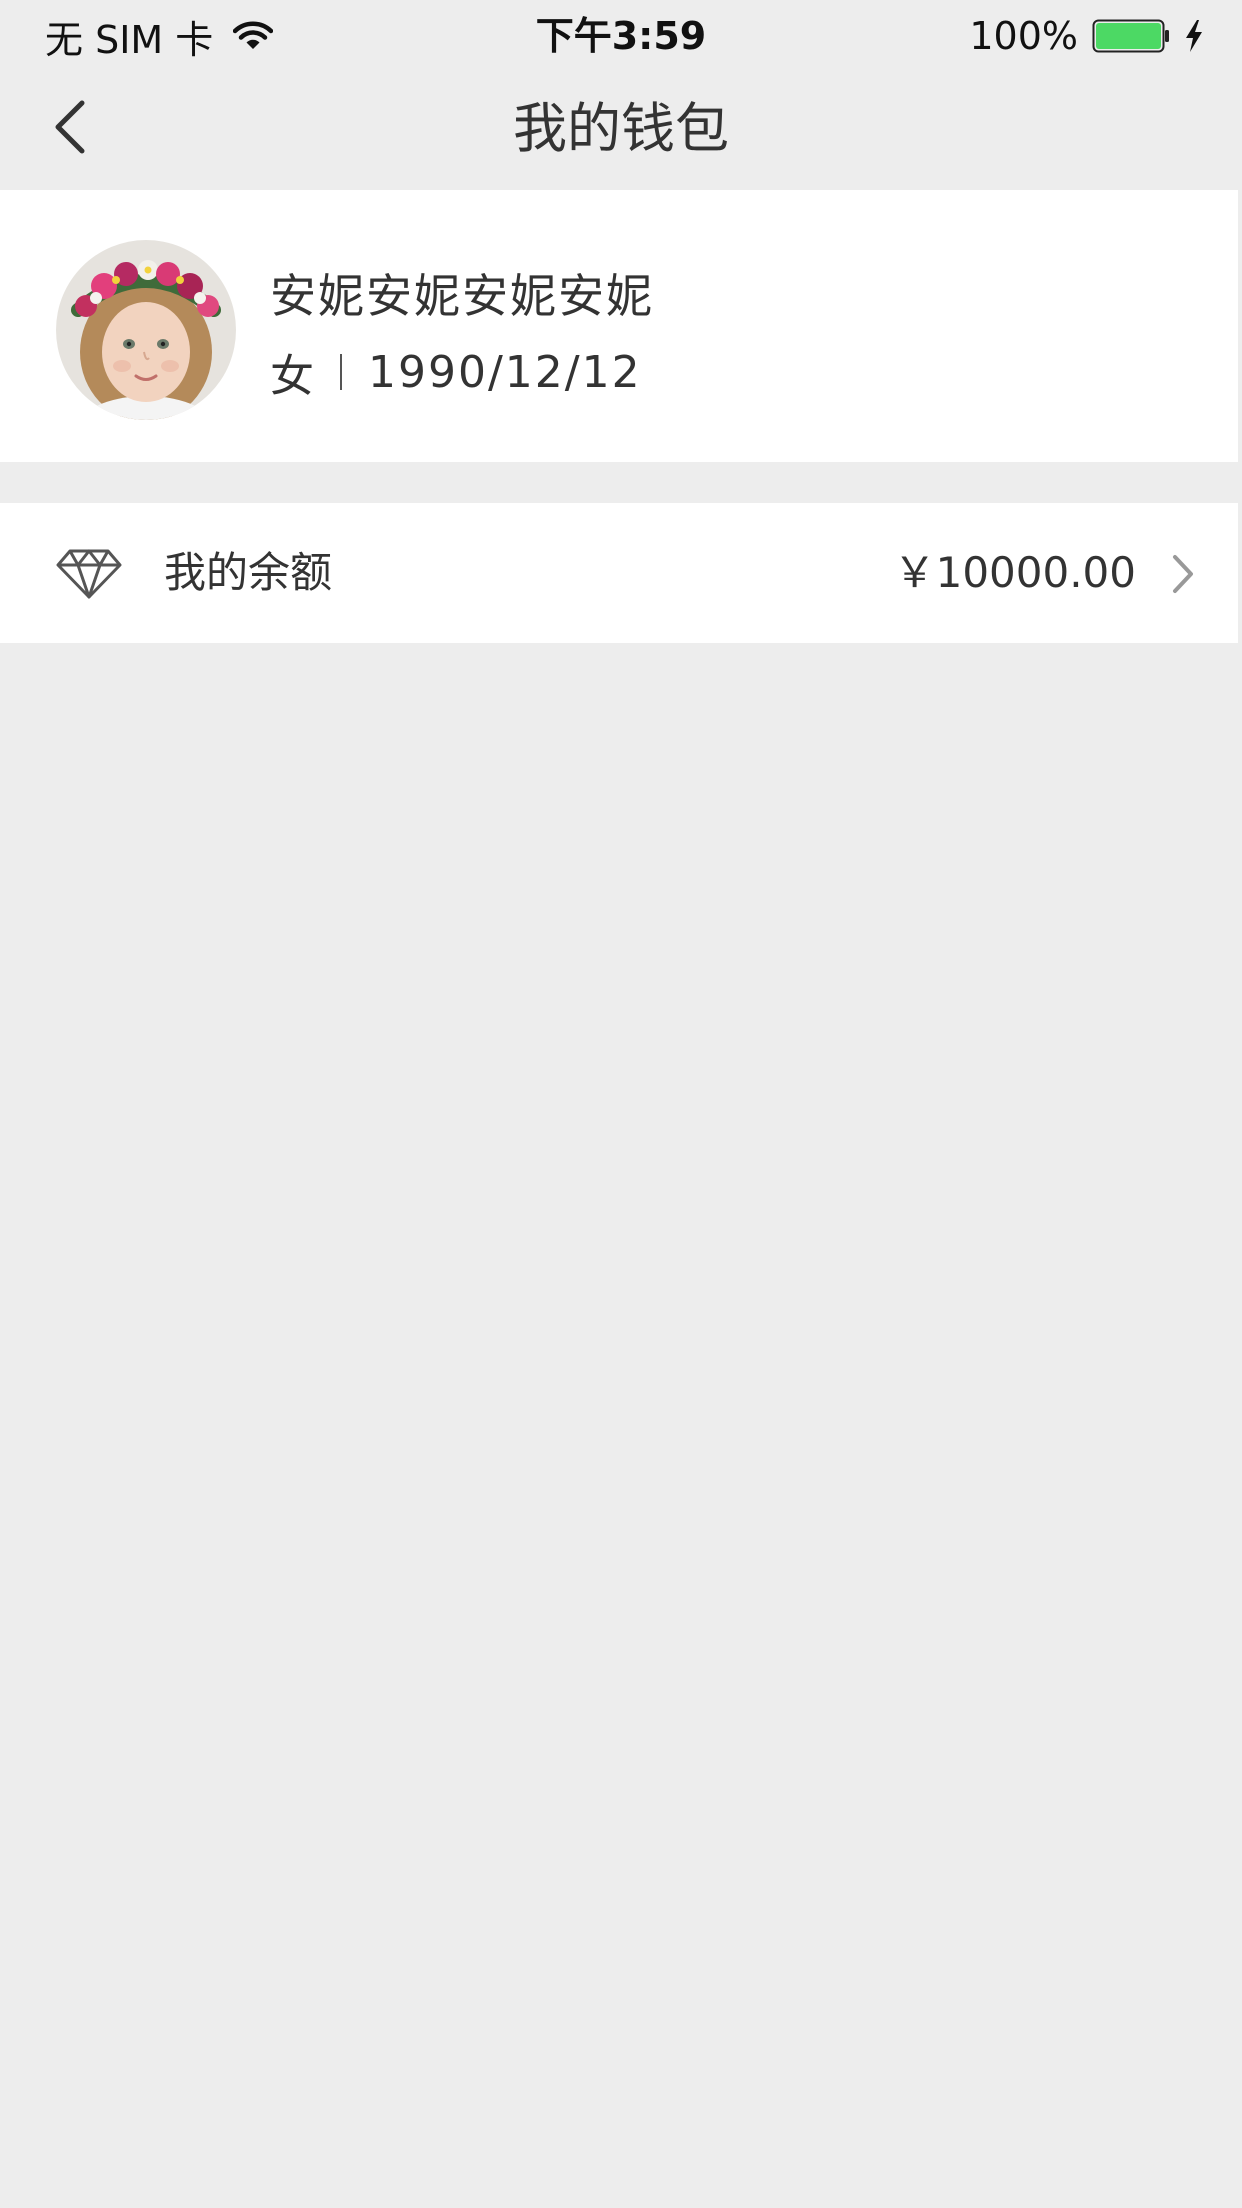  Describe the element at coordinates (619, 326) in the screenshot. I see `profile-card: 安妮安妮安妮安妮 女 1990/12/12` at that location.